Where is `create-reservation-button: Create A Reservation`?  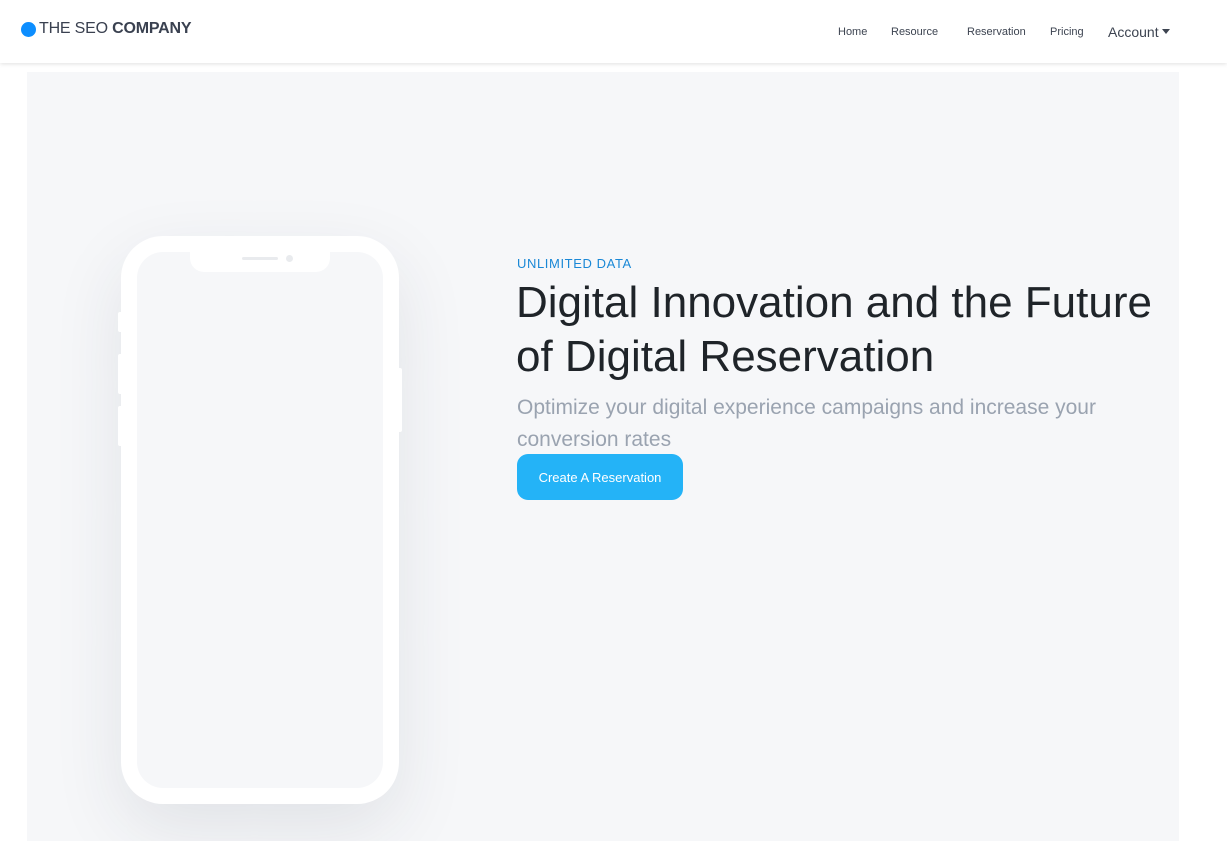 create-reservation-button: Create A Reservation is located at coordinates (600, 477).